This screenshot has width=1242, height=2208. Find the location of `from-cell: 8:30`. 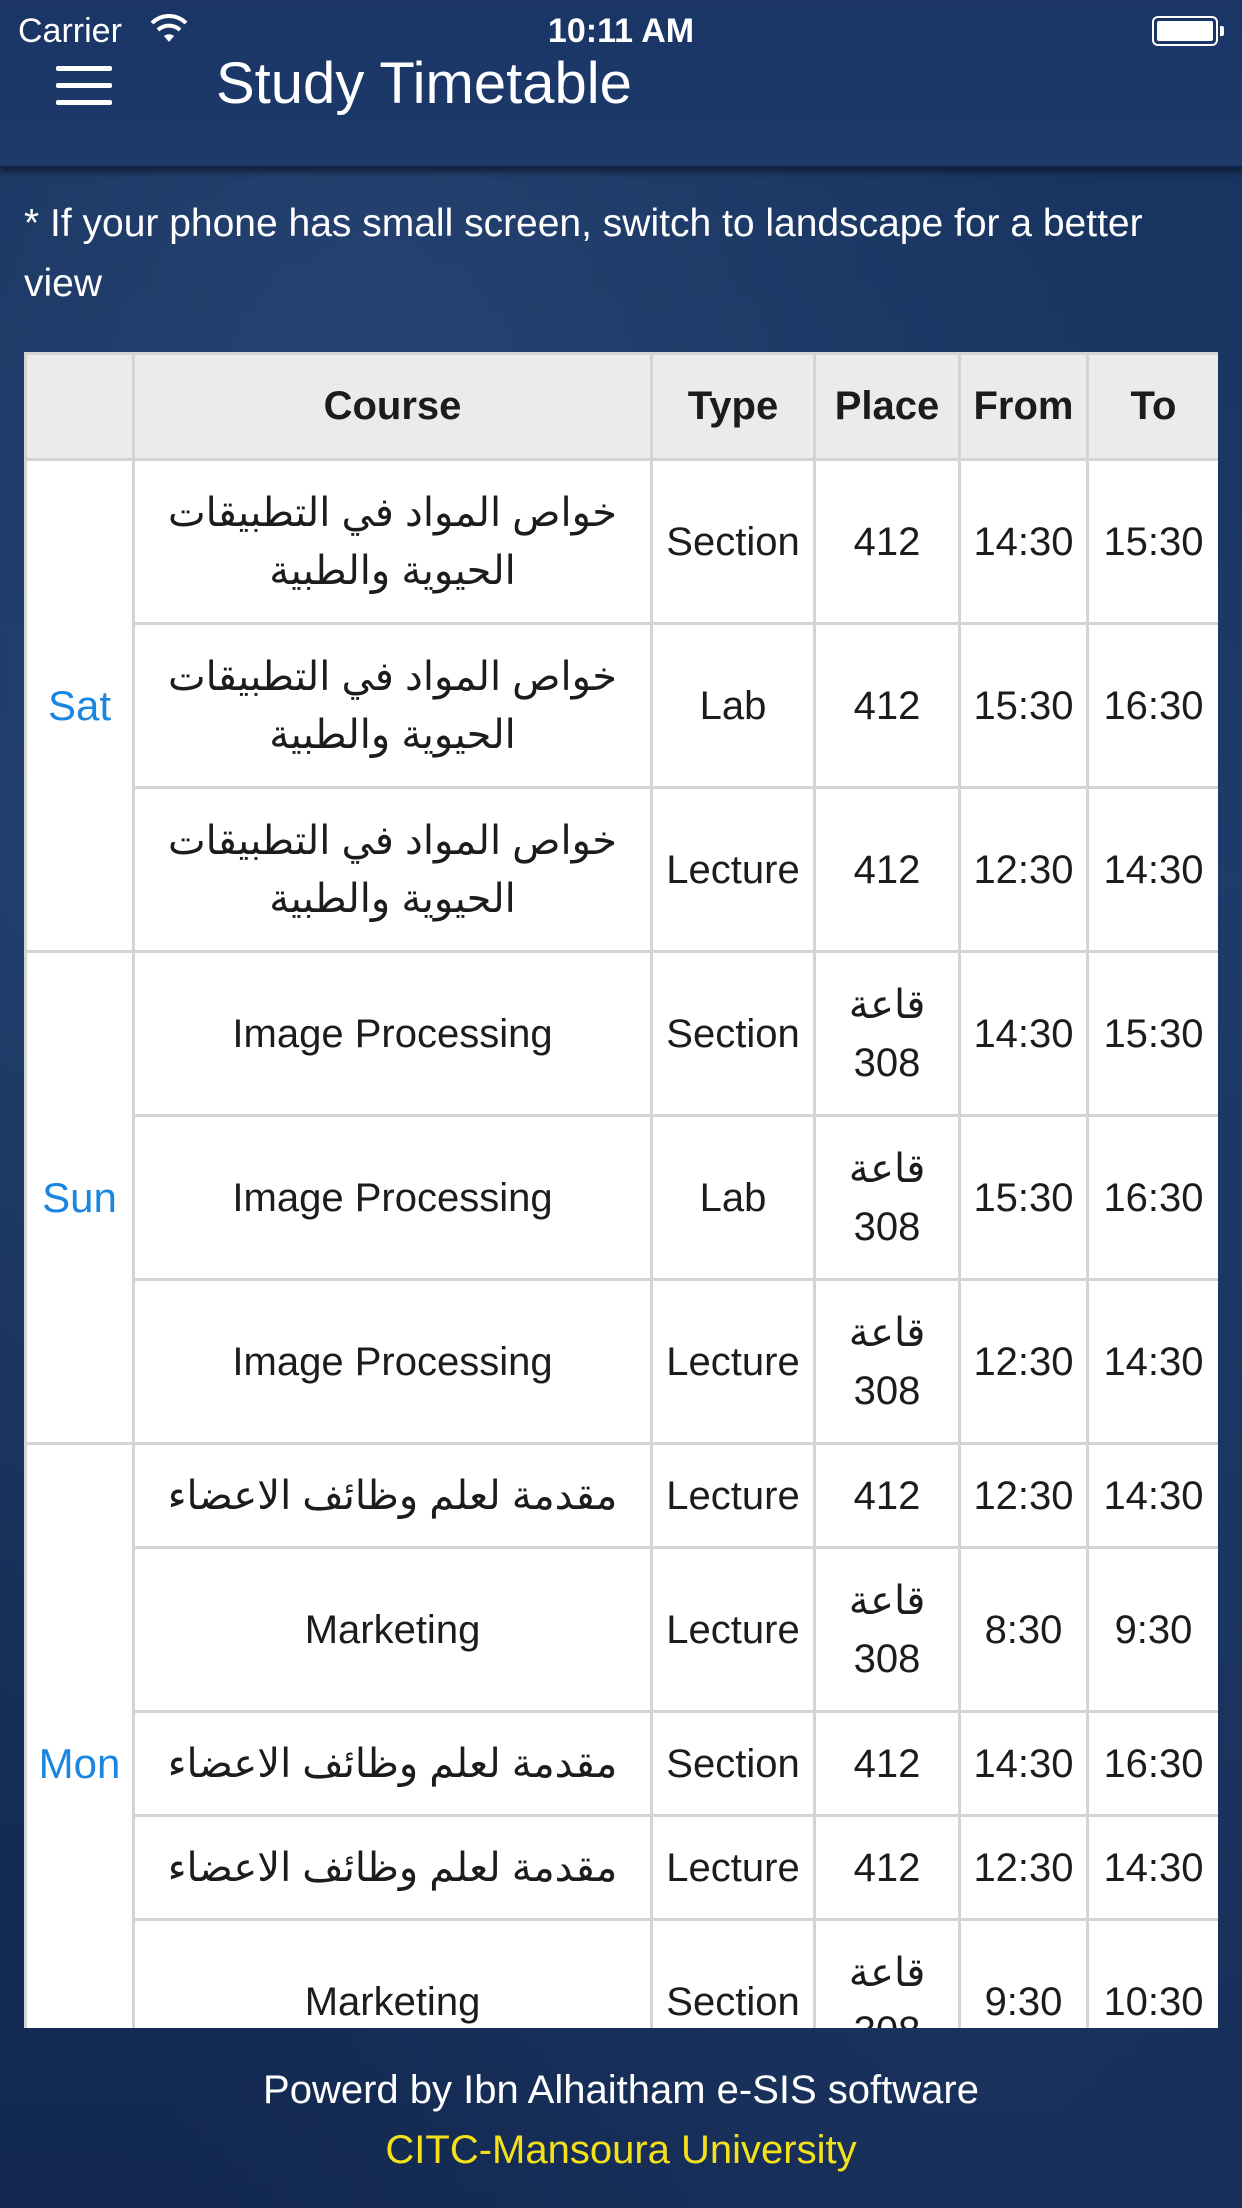

from-cell: 8:30 is located at coordinates (1023, 1629).